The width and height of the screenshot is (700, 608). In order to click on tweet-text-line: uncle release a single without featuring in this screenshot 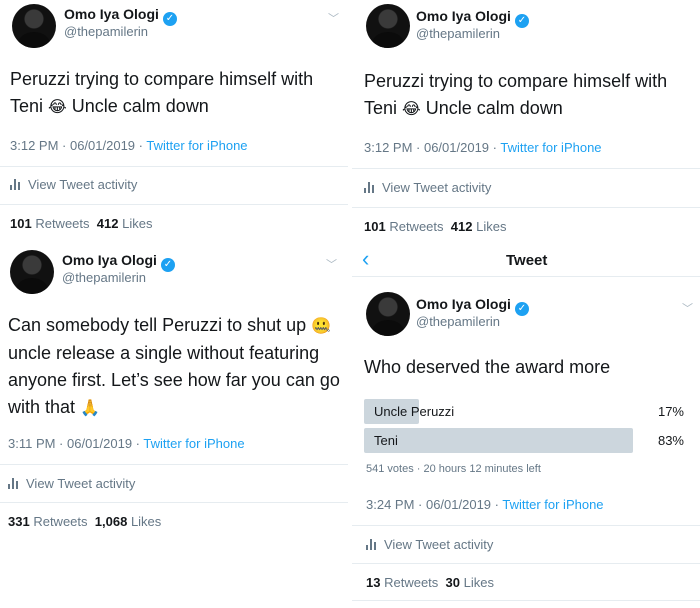, I will do `click(164, 353)`.